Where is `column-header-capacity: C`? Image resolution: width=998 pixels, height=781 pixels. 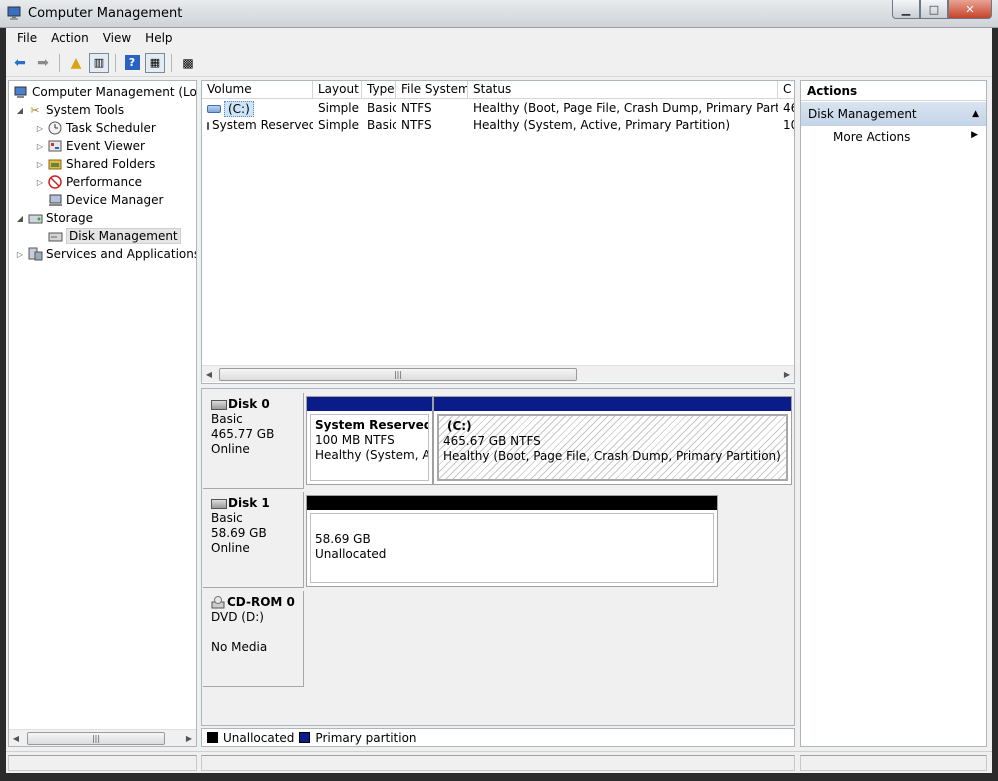
column-header-capacity: C is located at coordinates (786, 90).